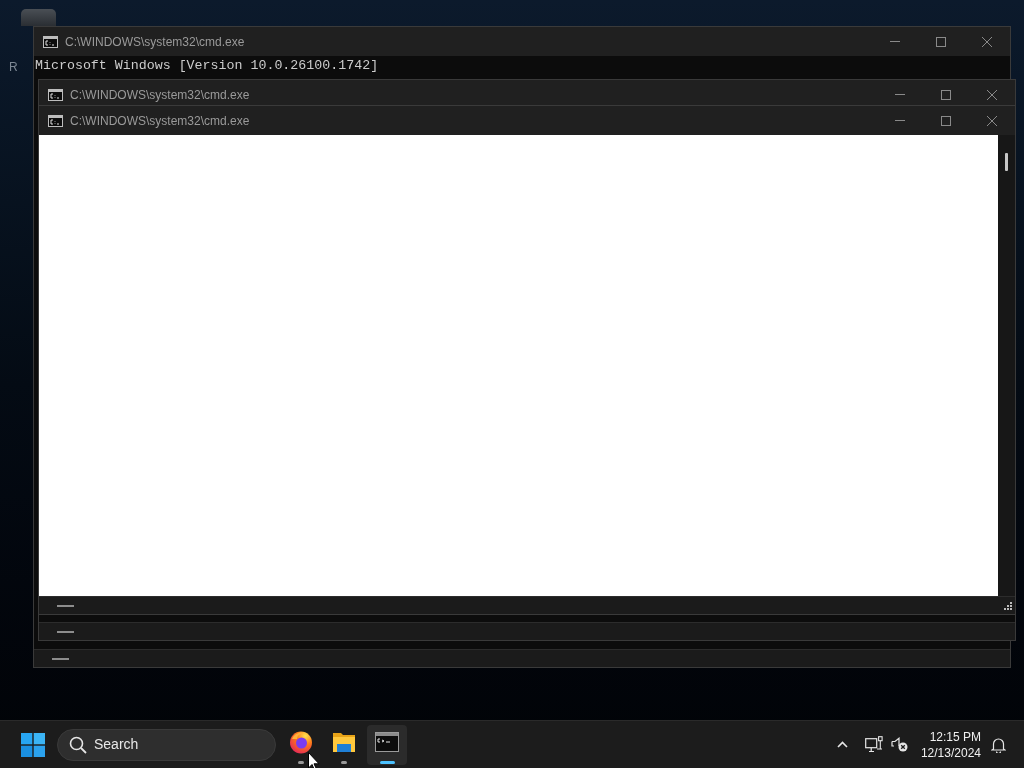  What do you see at coordinates (33, 744) in the screenshot?
I see `windows-logo-icon` at bounding box center [33, 744].